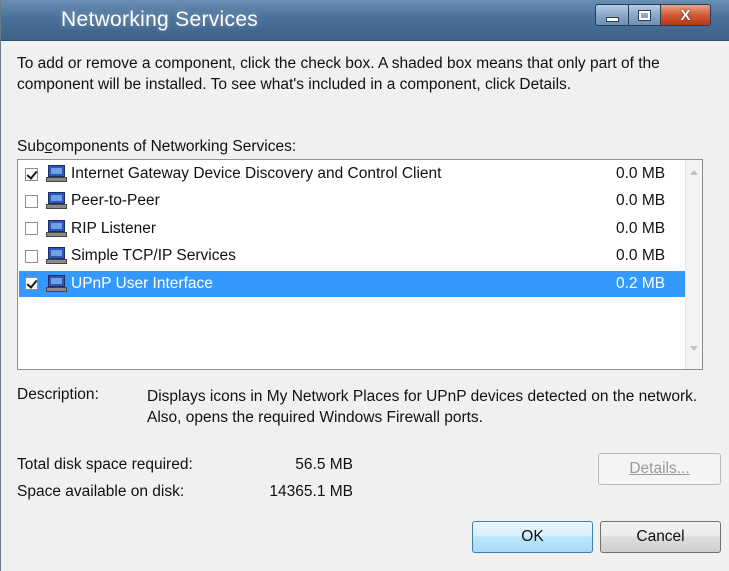  Describe the element at coordinates (160, 19) in the screenshot. I see `window-title: Networking Services` at that location.